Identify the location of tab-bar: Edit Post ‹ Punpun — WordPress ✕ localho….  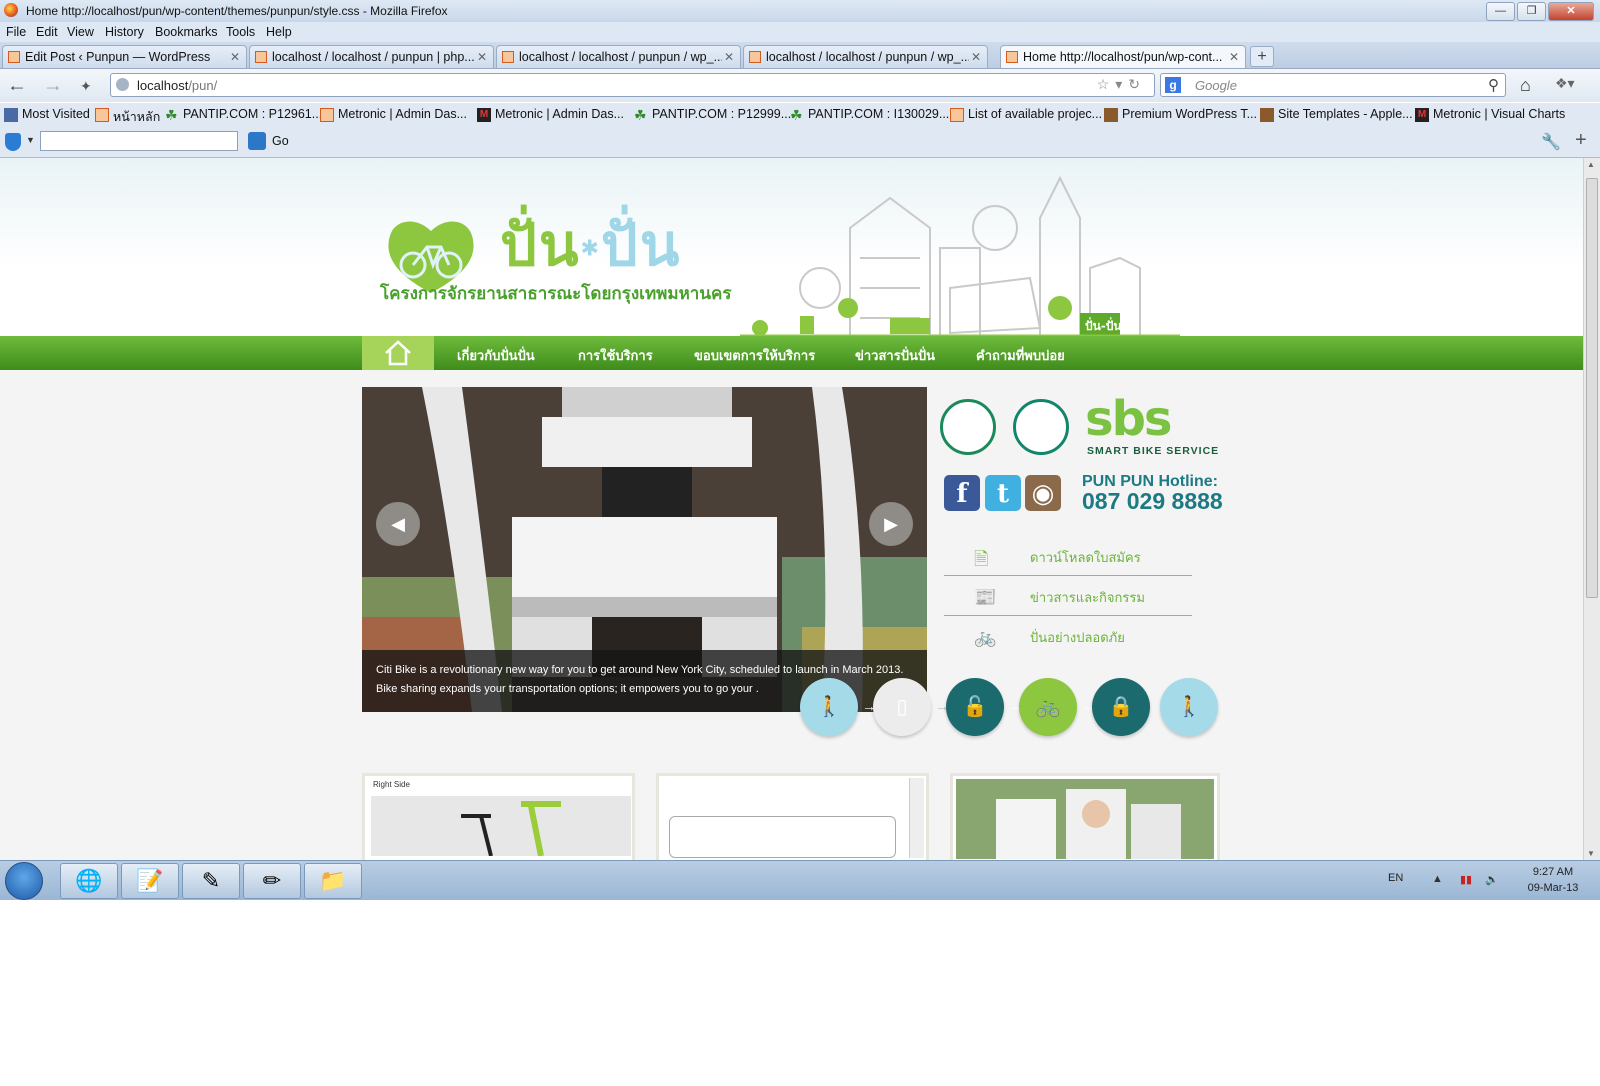
(800, 55).